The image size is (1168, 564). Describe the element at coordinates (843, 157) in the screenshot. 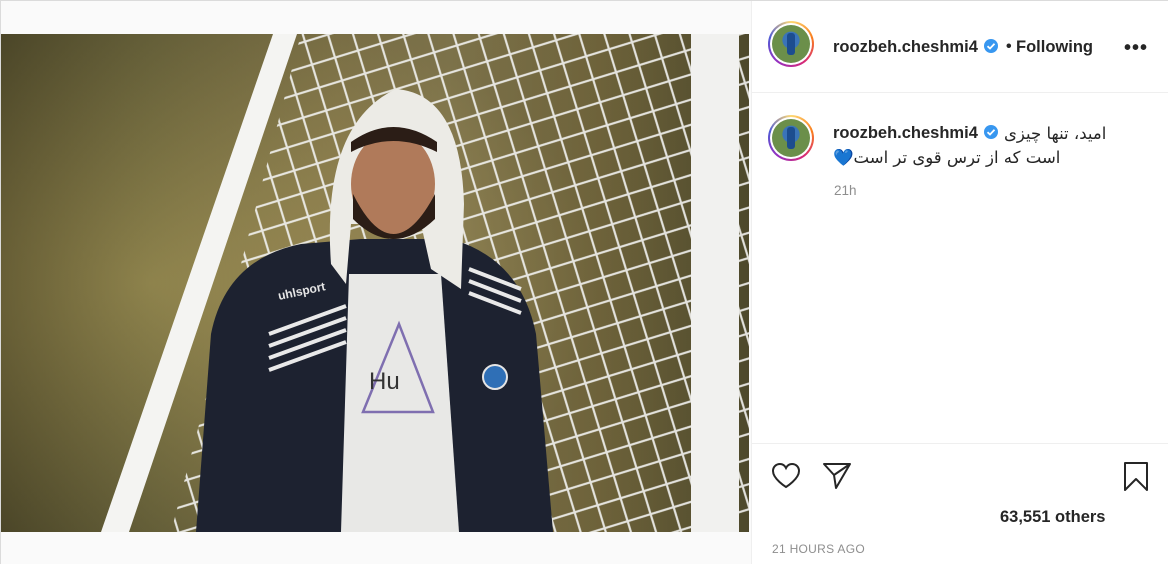

I see `blue-heart-emoji-icon: 💙` at that location.